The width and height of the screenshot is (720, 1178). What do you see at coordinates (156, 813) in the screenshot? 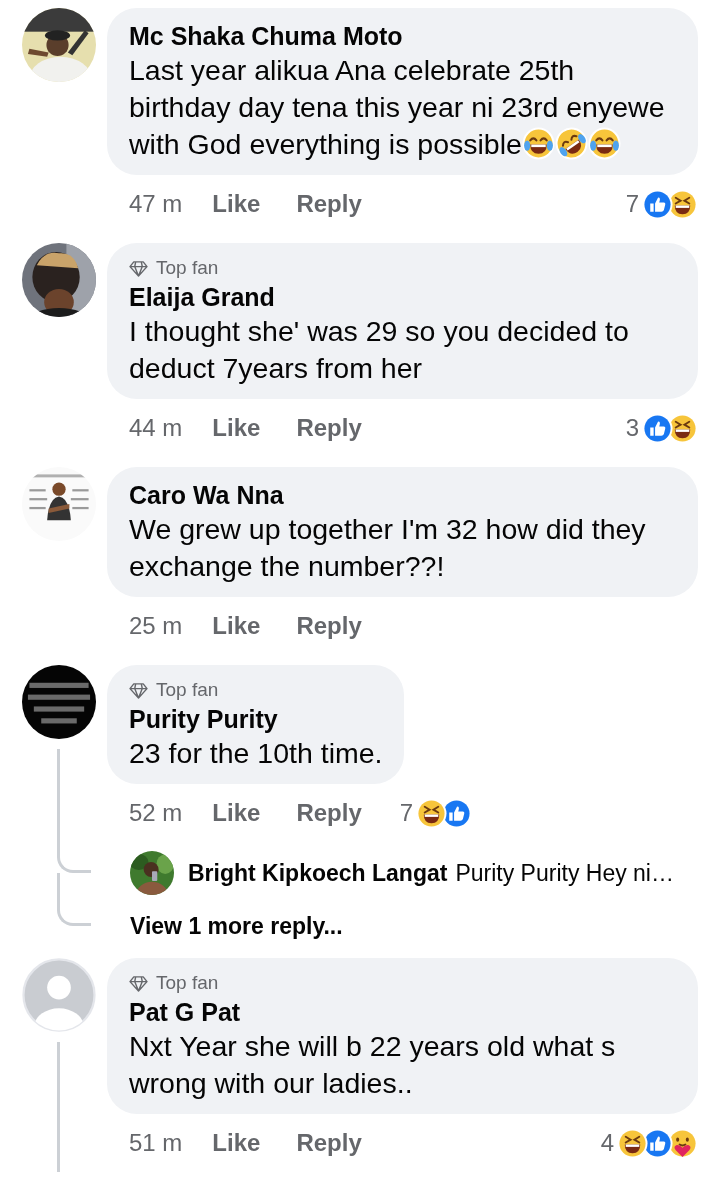
I see `comment-time: 52 m` at bounding box center [156, 813].